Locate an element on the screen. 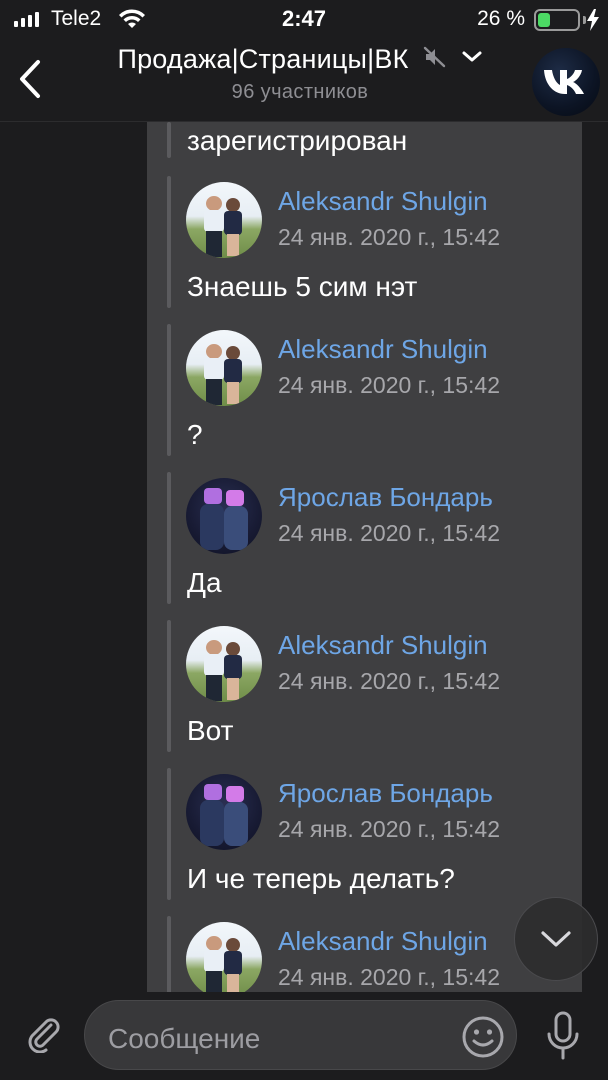  message-text: ? is located at coordinates (195, 434).